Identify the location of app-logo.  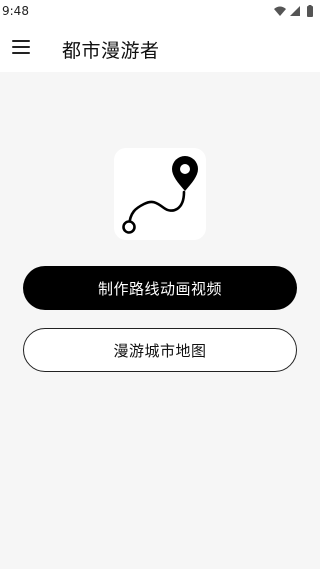
(160, 194).